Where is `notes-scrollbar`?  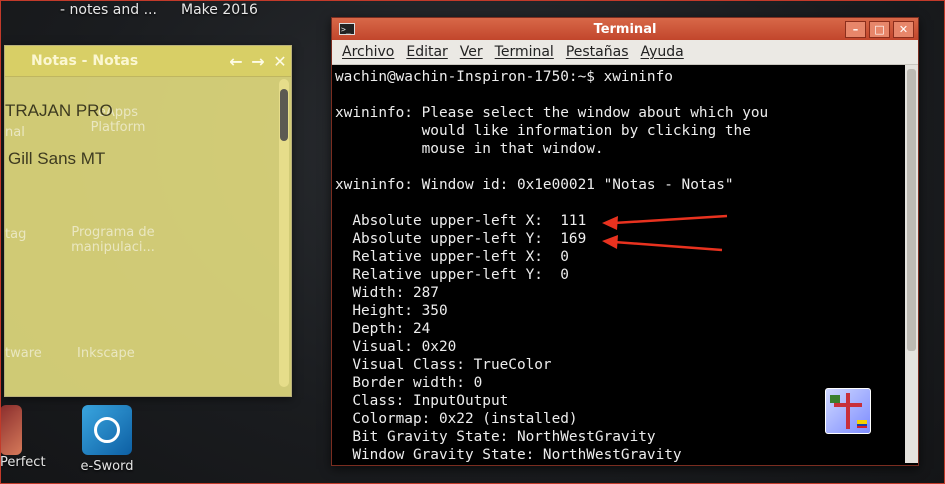 notes-scrollbar is located at coordinates (284, 233).